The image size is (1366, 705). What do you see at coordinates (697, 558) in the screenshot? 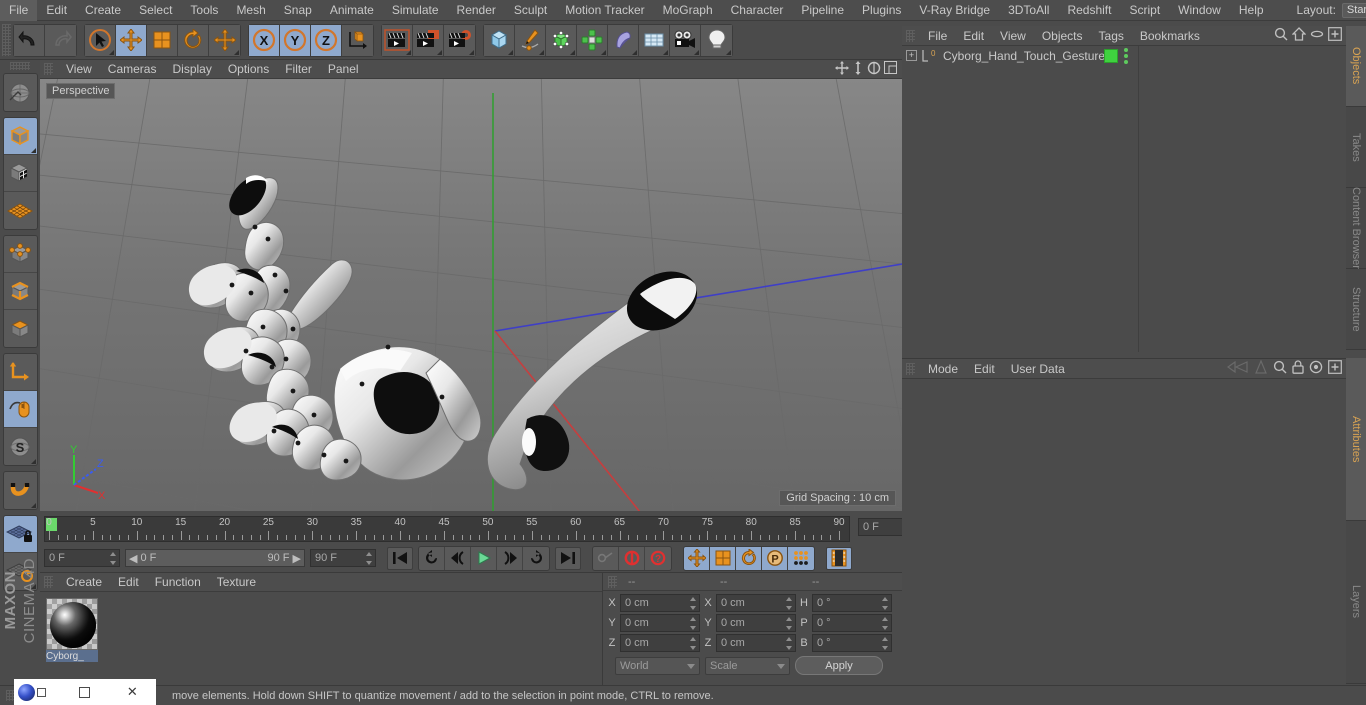
I see `position-key-button` at bounding box center [697, 558].